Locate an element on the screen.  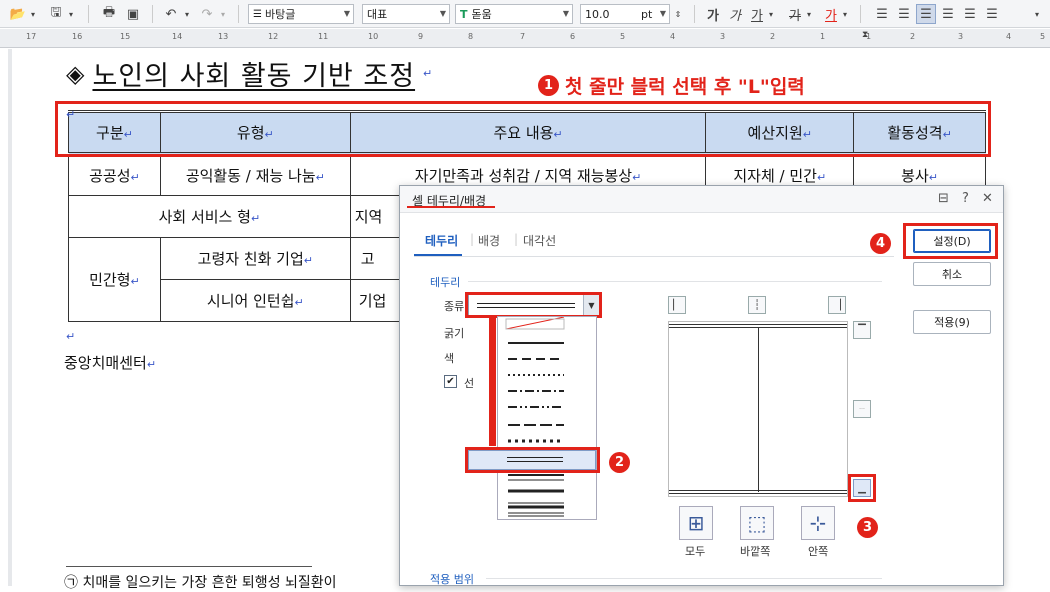
label-inner: 안쪽 is located at coordinates (818, 551).